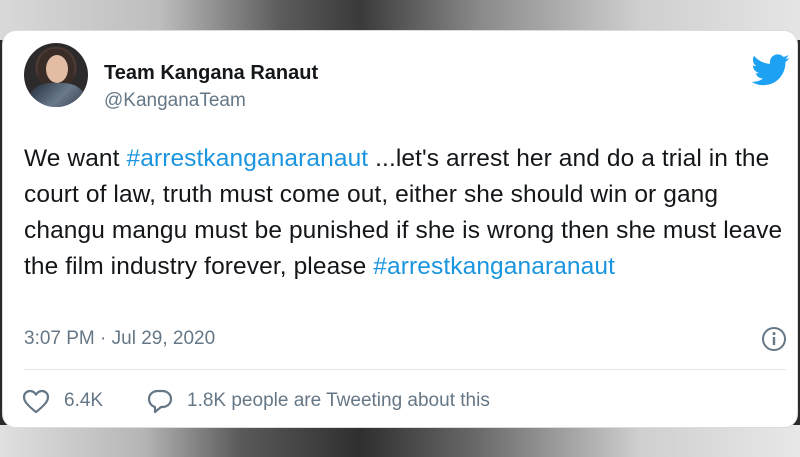 The width and height of the screenshot is (800, 457). What do you see at coordinates (83, 401) in the screenshot?
I see `like-count: 6.4K` at bounding box center [83, 401].